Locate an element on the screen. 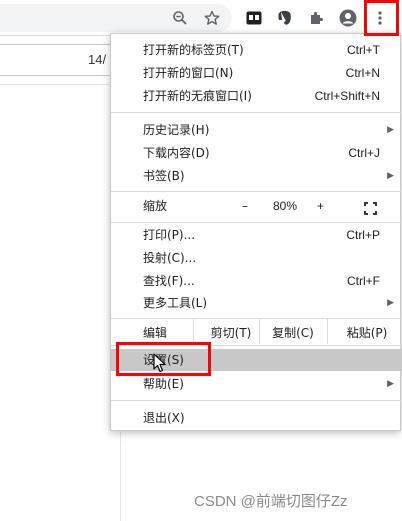  menu-item-label: 退出(X) is located at coordinates (164, 418).